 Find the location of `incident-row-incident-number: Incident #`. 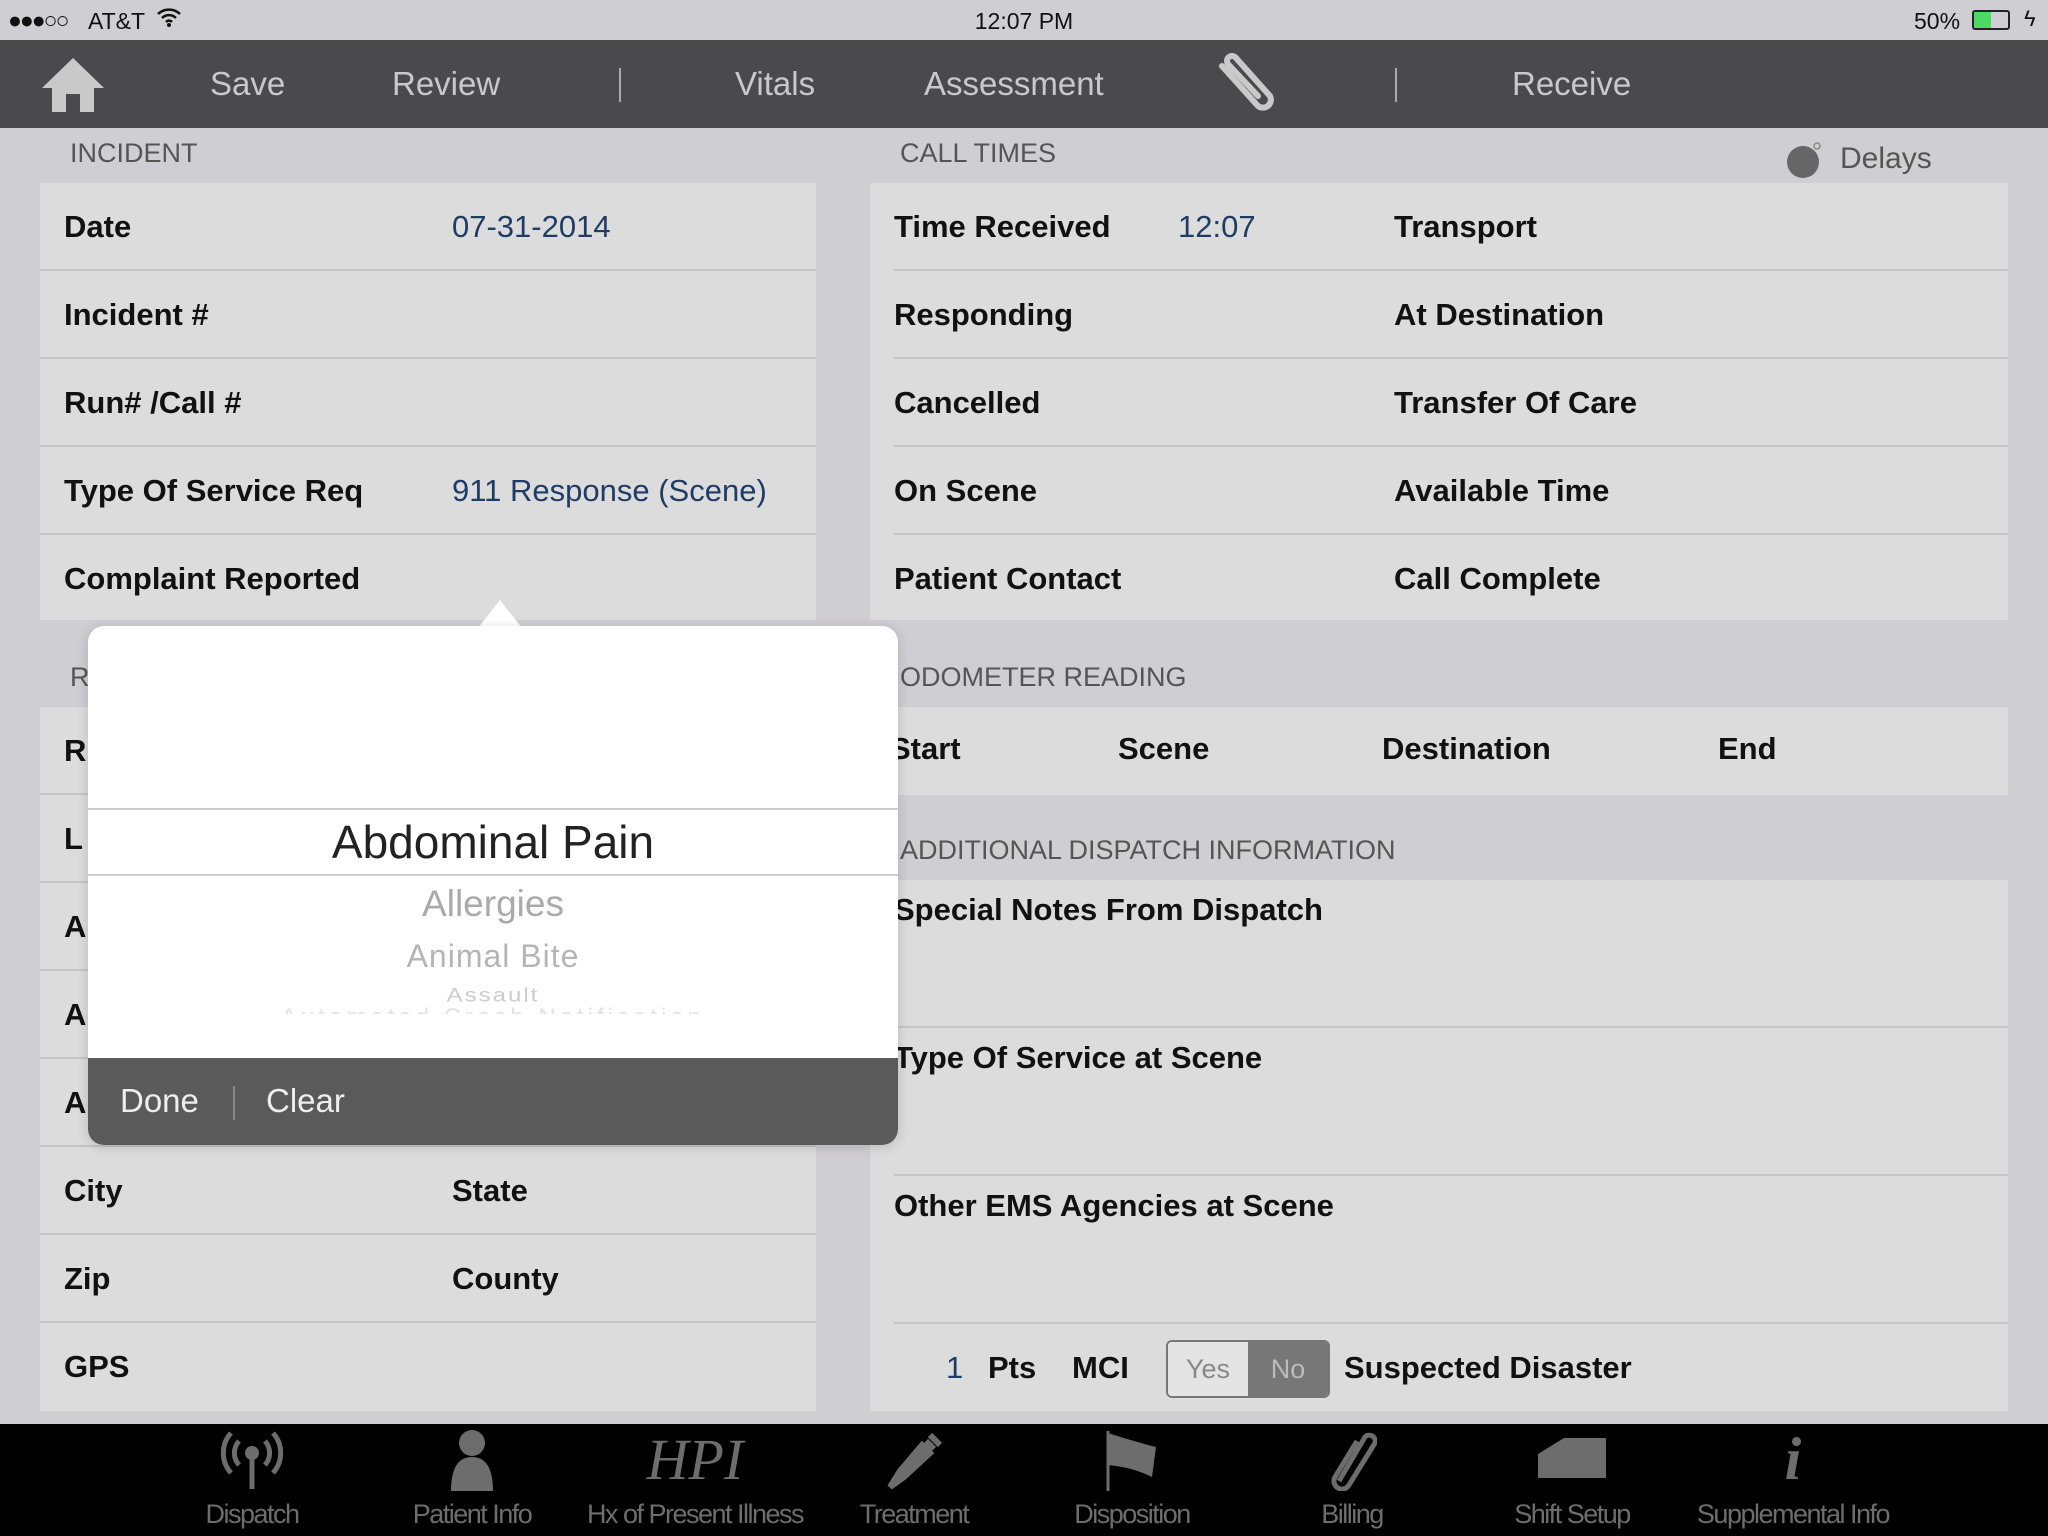

incident-row-incident-number: Incident # is located at coordinates (428, 315).